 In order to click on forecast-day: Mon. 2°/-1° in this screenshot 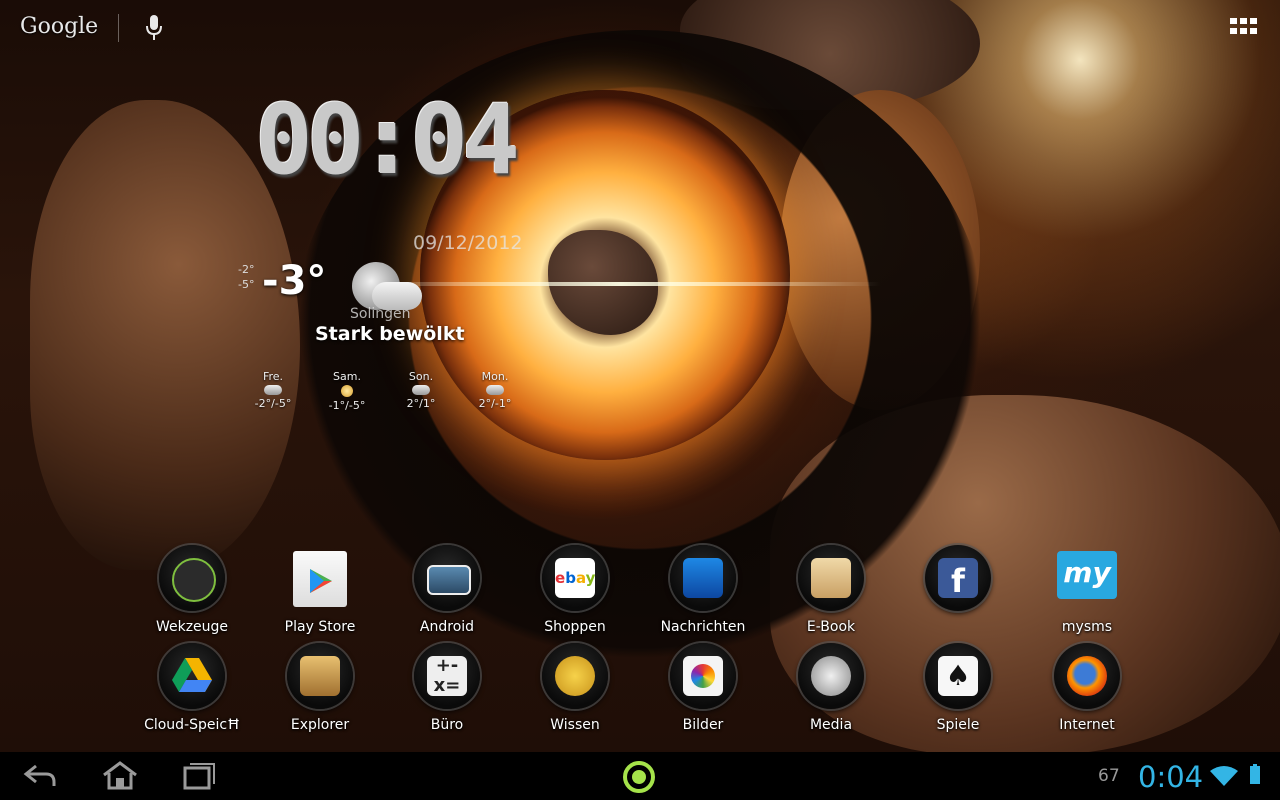, I will do `click(495, 390)`.